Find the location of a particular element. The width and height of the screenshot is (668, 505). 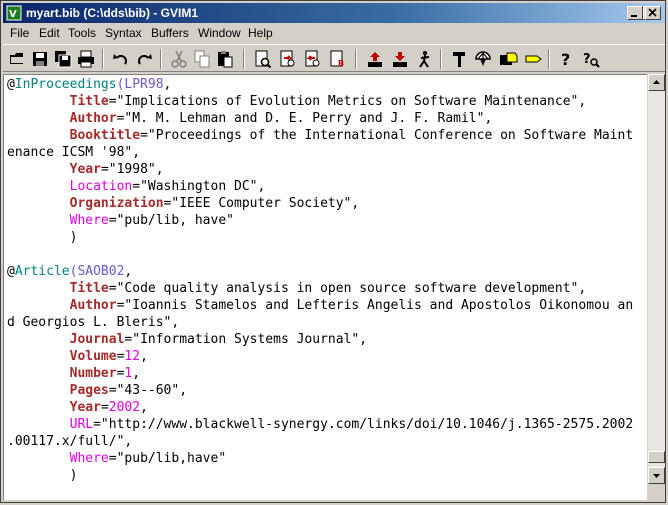

editor-line: Volume=12, is located at coordinates (108, 356).